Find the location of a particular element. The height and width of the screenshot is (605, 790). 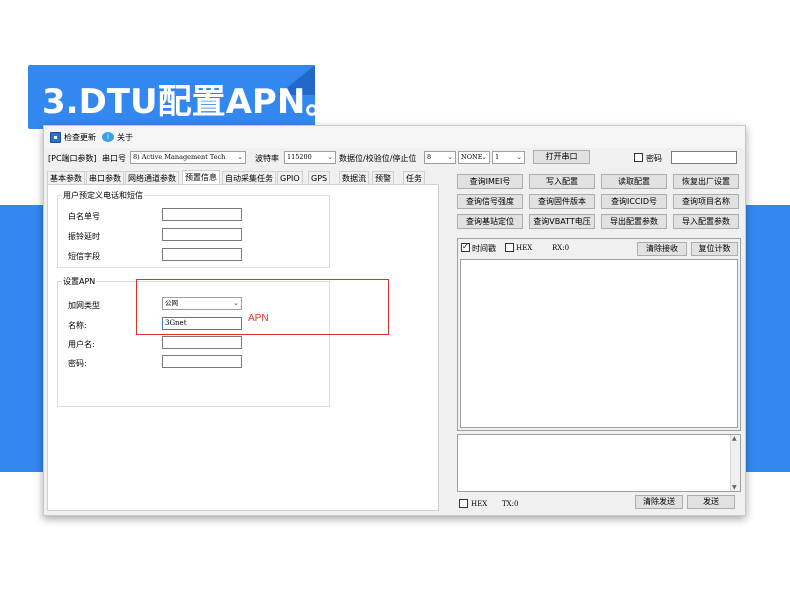

apn-annotation: APN is located at coordinates (258, 318).